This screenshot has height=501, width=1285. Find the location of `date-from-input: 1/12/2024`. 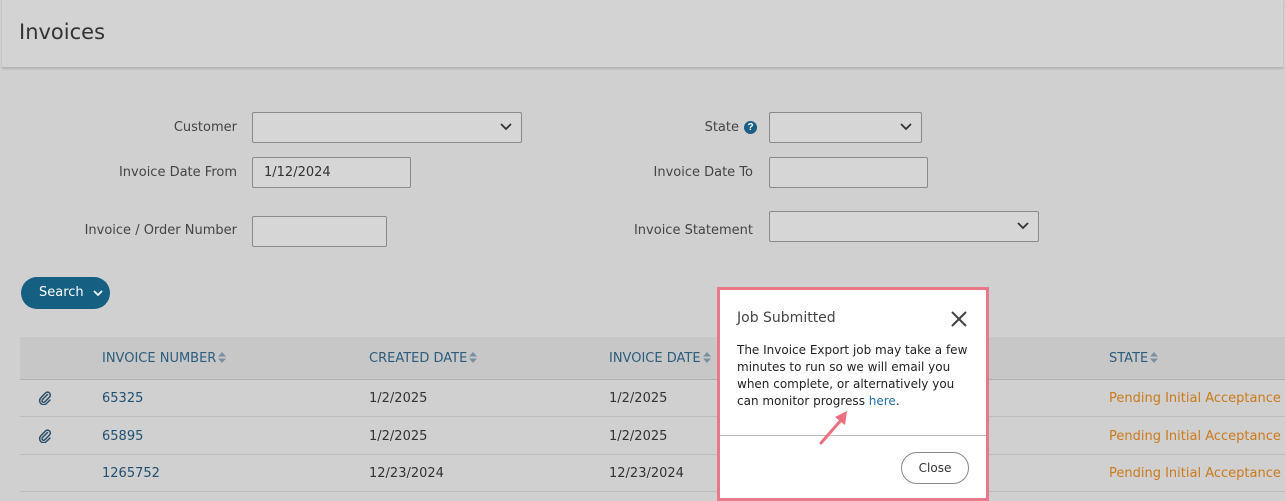

date-from-input: 1/12/2024 is located at coordinates (331, 172).